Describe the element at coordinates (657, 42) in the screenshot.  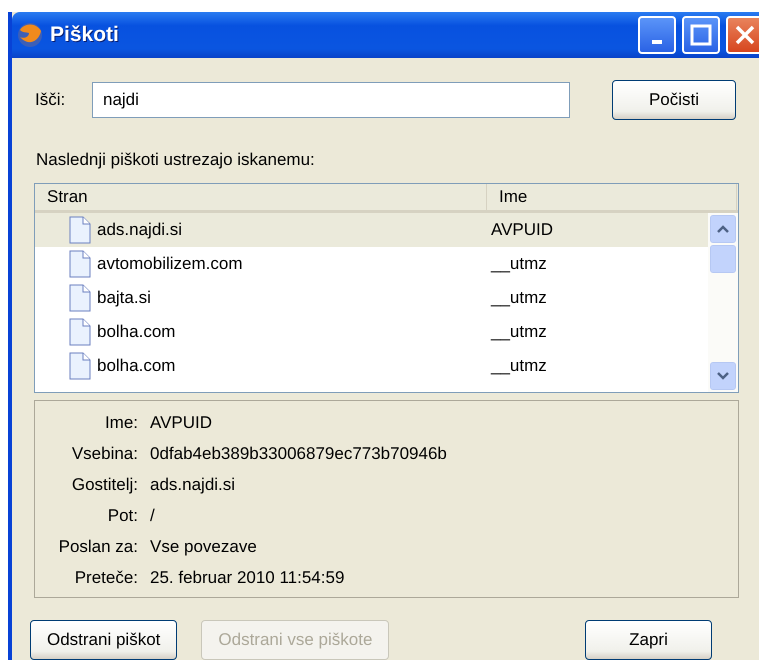
I see `minimize-icon` at that location.